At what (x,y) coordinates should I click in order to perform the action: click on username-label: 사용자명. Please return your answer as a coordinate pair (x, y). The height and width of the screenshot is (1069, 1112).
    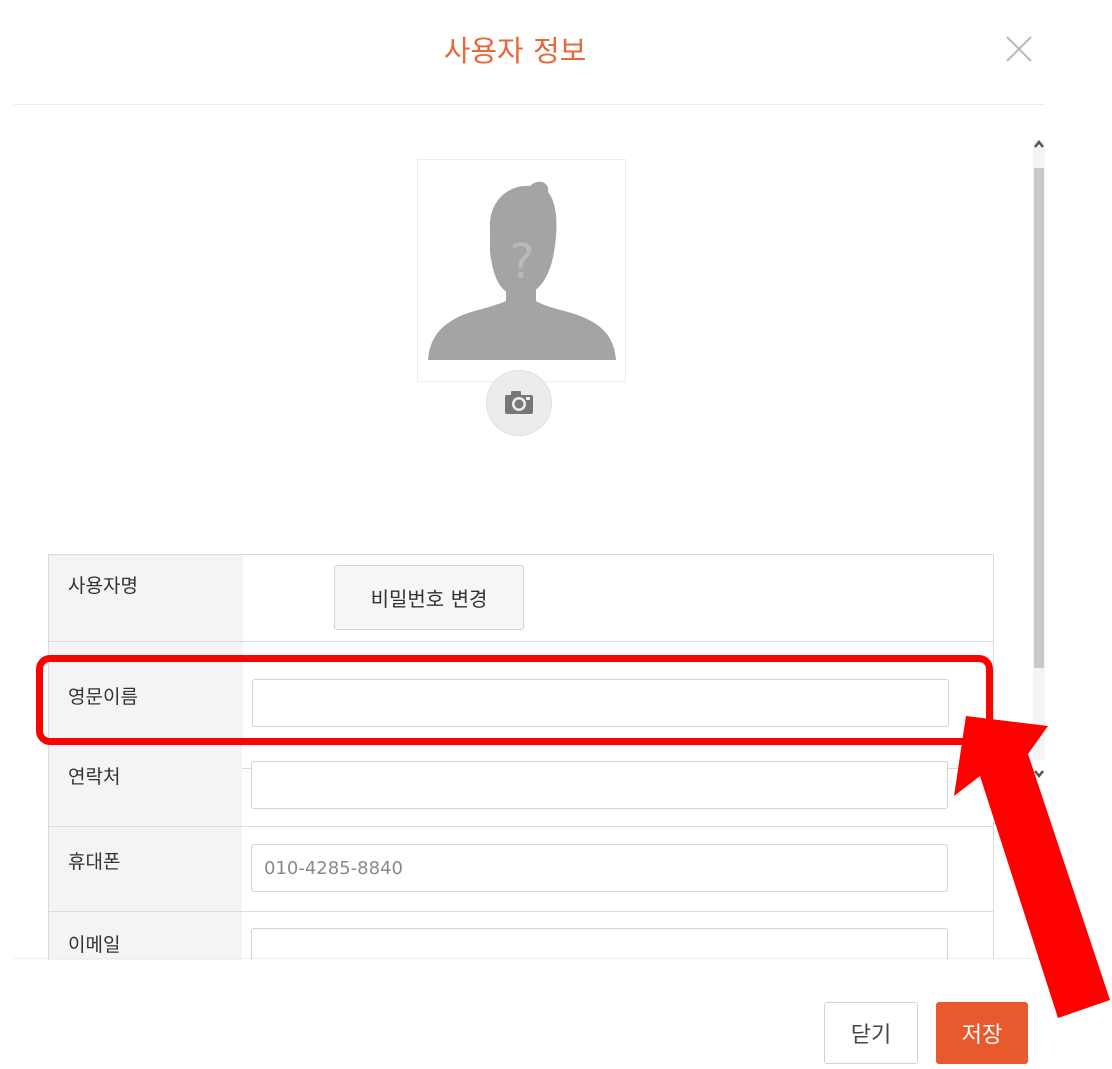
    Looking at the image, I should click on (103, 586).